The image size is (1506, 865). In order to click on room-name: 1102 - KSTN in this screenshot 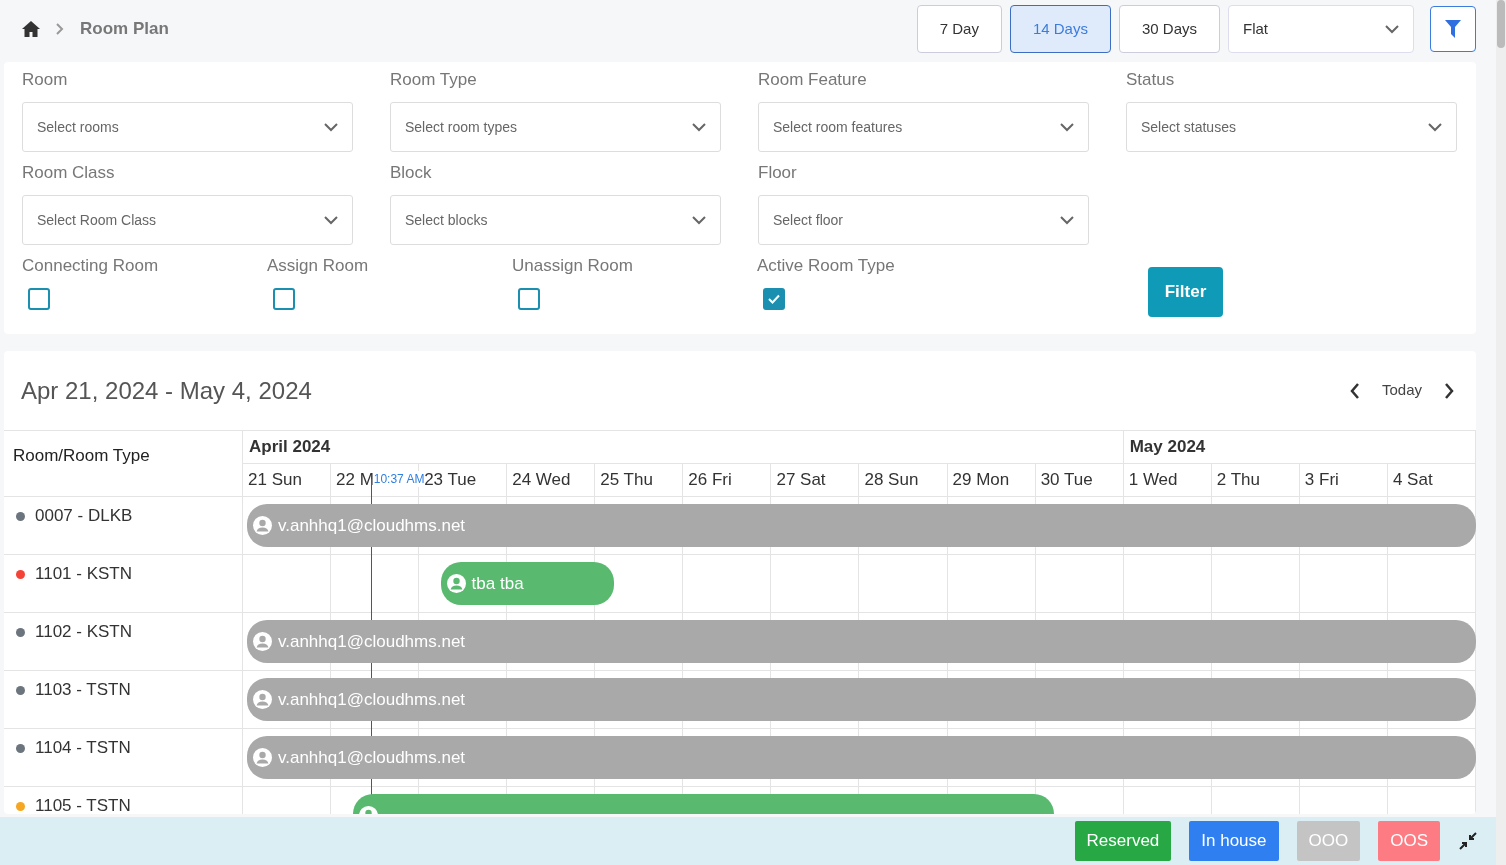, I will do `click(83, 632)`.